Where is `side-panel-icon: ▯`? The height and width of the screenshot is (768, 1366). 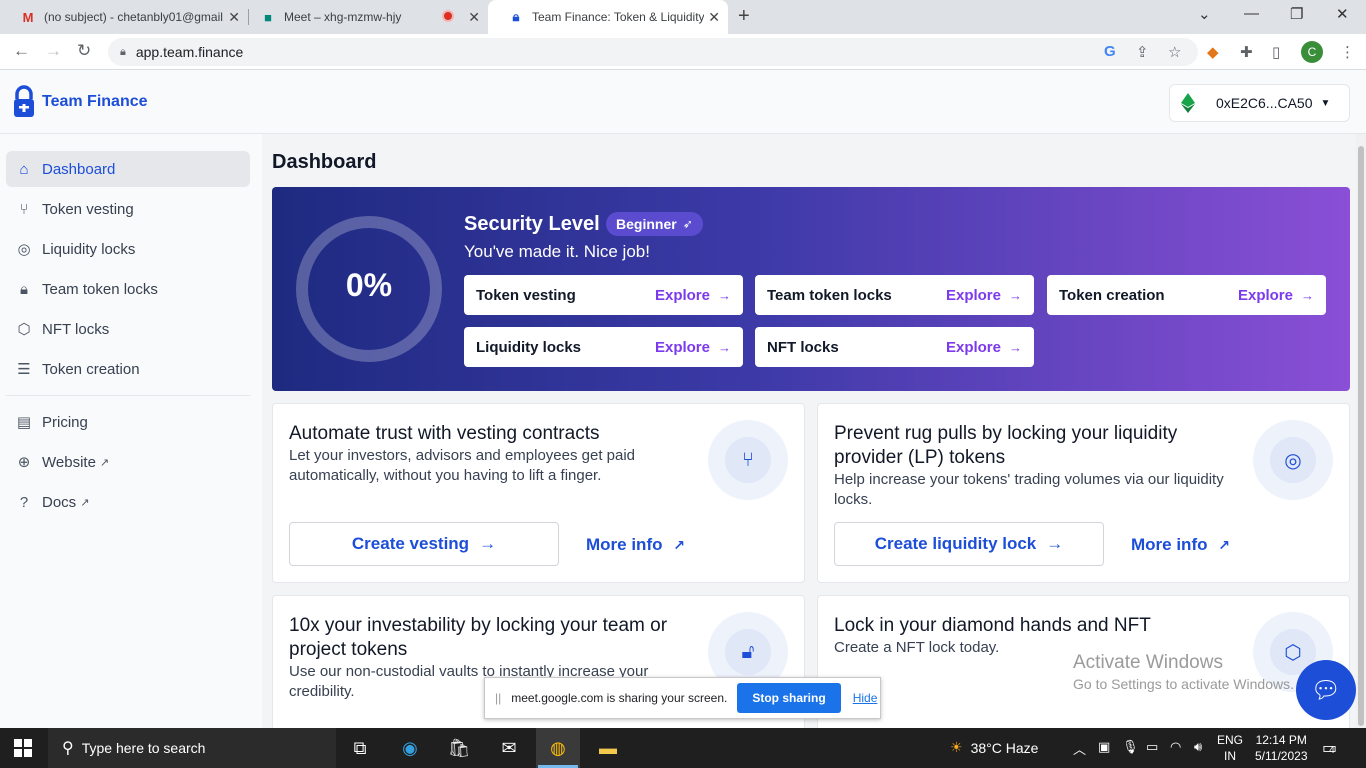 side-panel-icon: ▯ is located at coordinates (1276, 52).